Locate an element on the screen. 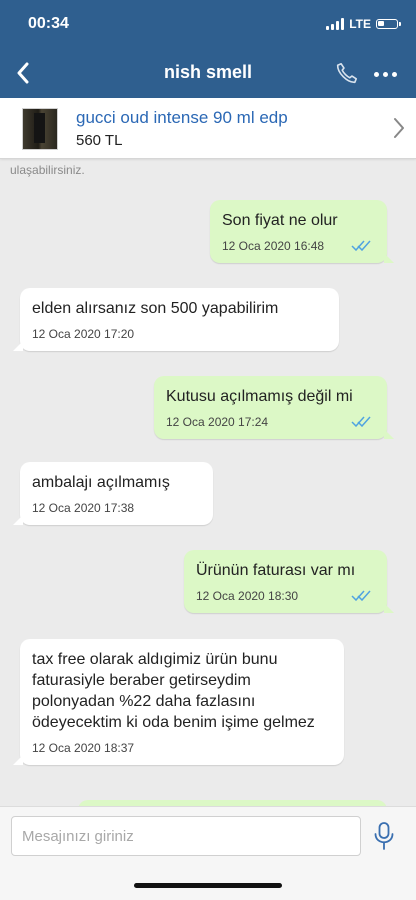  chevron-right-icon is located at coordinates (399, 128).